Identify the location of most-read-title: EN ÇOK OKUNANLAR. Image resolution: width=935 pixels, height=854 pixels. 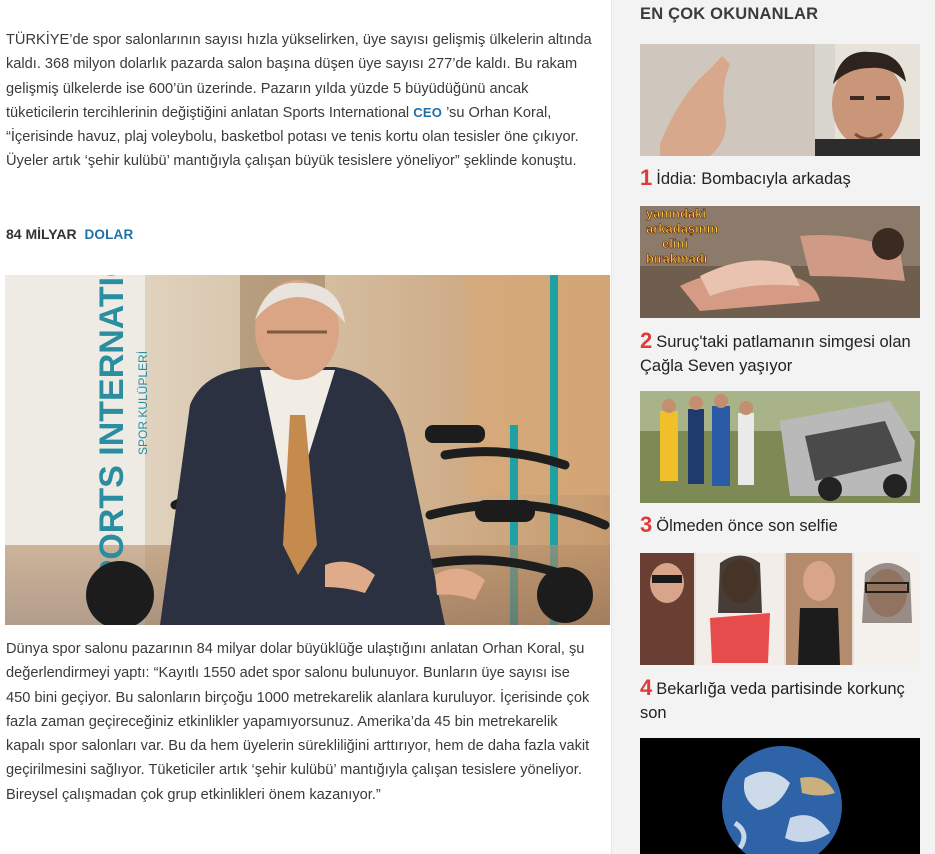
(729, 14).